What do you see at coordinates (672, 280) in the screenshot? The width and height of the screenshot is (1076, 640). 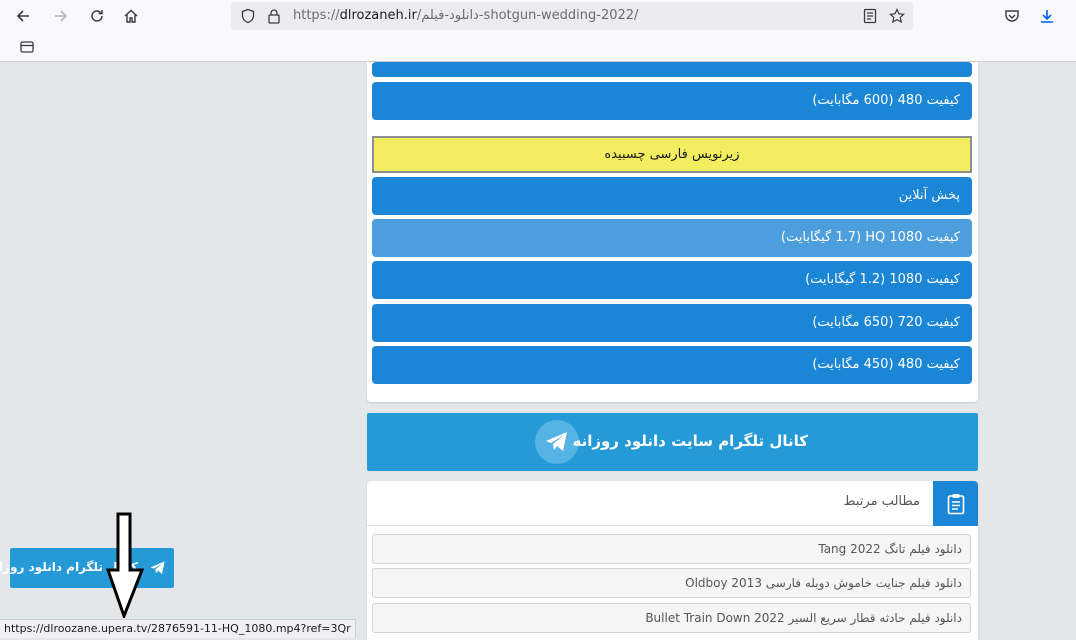 I see `download-1080-button: کیفیت 1080 (1.2 گیگابایت)` at bounding box center [672, 280].